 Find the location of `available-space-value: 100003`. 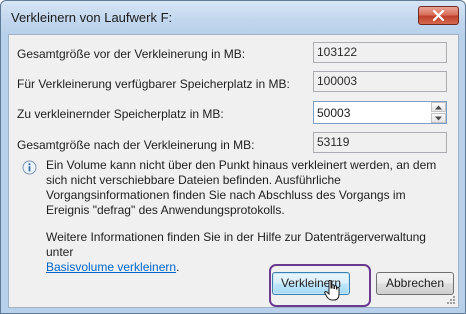

available-space-value: 100003 is located at coordinates (380, 81).